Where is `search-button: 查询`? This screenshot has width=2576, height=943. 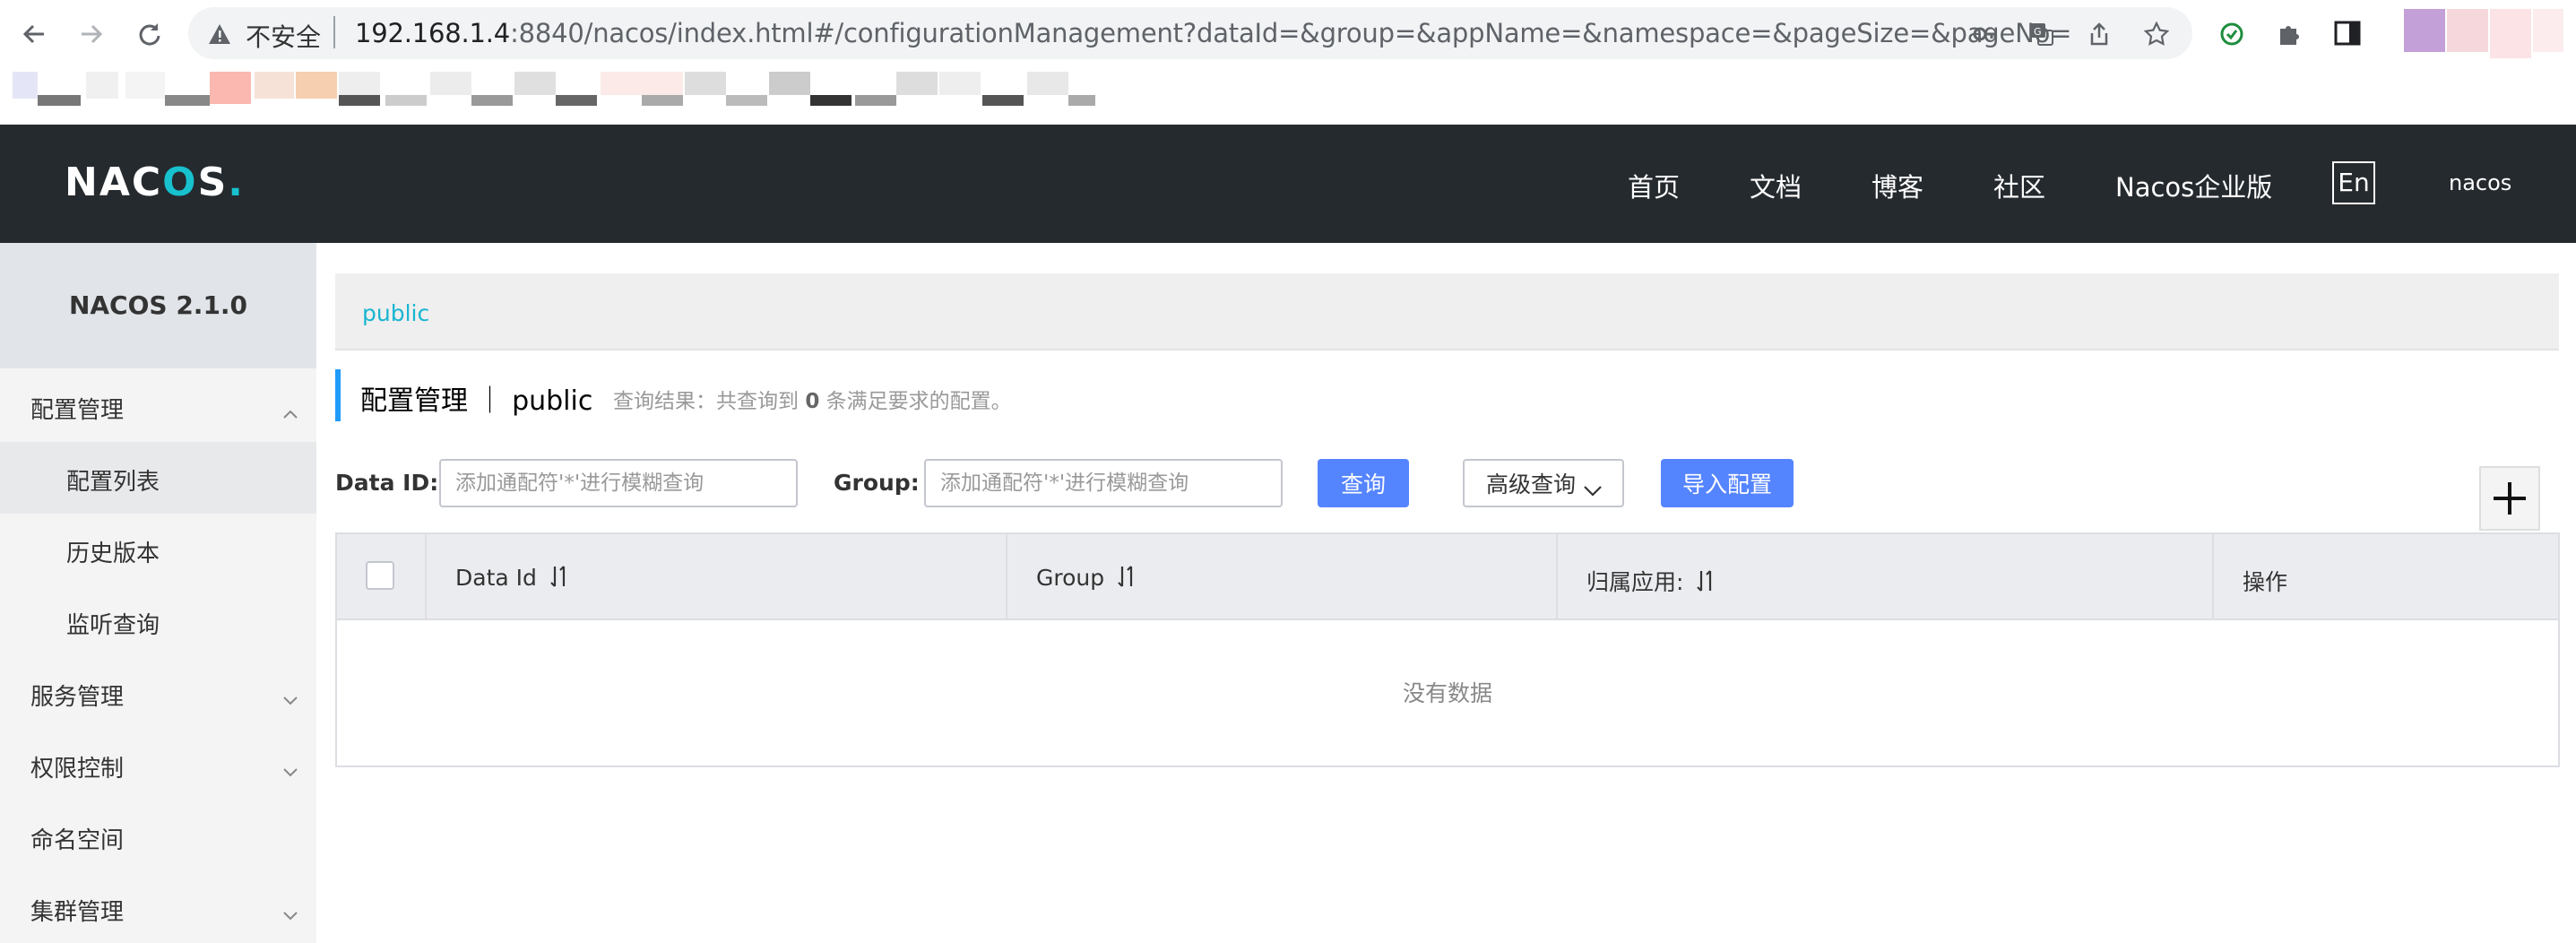
search-button: 查询 is located at coordinates (1363, 483).